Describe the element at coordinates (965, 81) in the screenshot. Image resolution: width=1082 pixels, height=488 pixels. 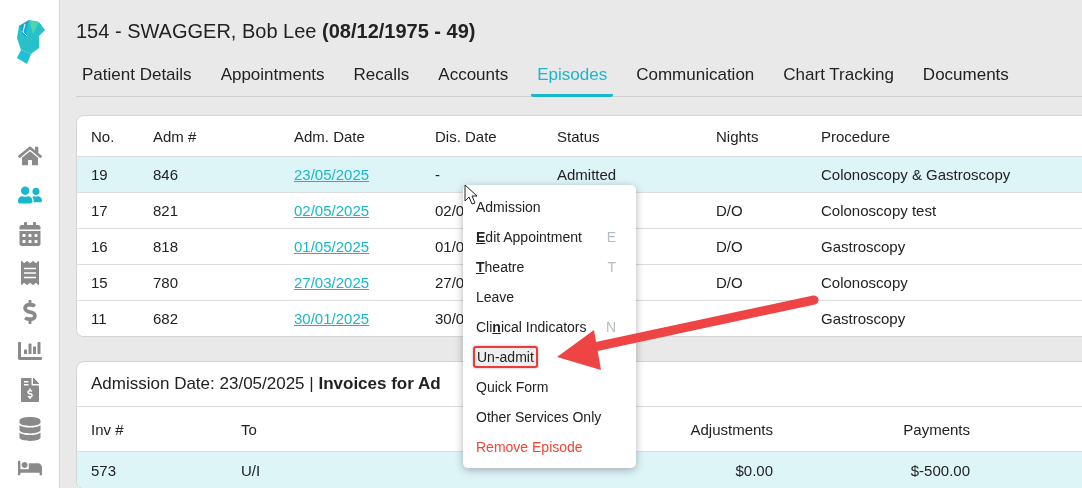
I see `tab: Documents` at that location.